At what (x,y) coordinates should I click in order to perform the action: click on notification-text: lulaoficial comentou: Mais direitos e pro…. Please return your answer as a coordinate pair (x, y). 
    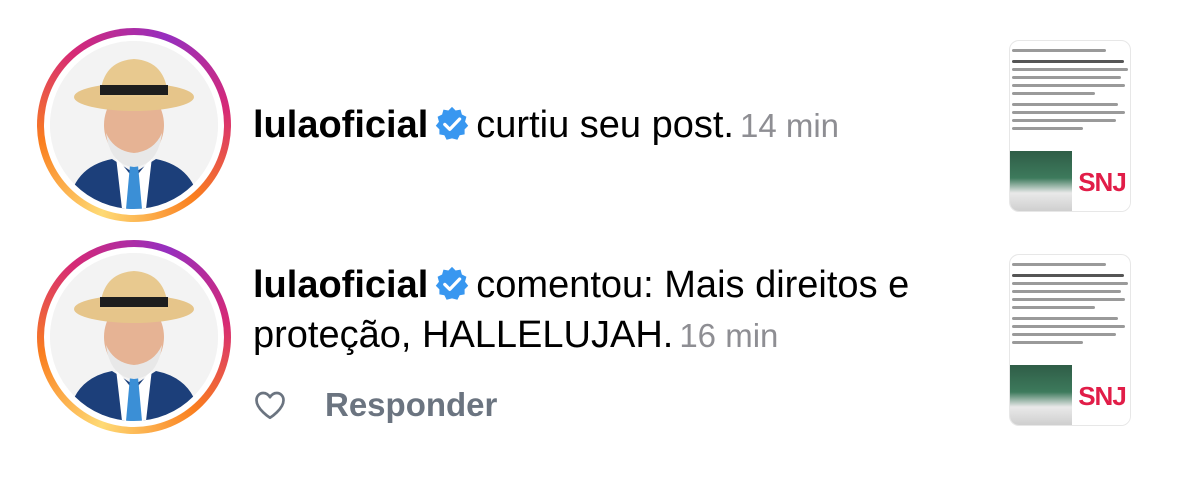
    Looking at the image, I should click on (618, 310).